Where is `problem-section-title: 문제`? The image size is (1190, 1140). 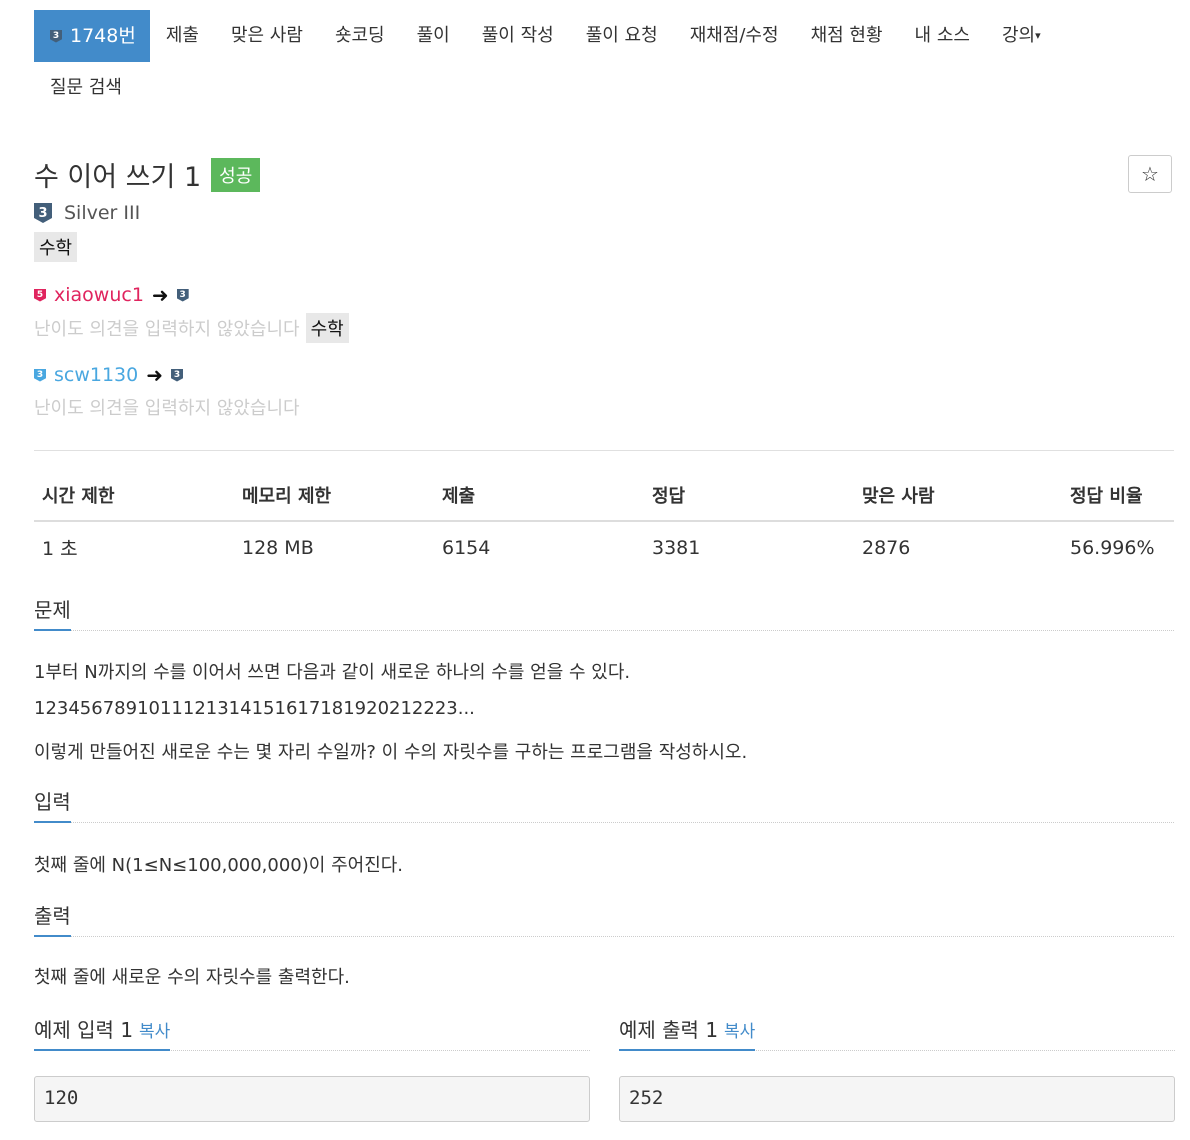 problem-section-title: 문제 is located at coordinates (52, 612).